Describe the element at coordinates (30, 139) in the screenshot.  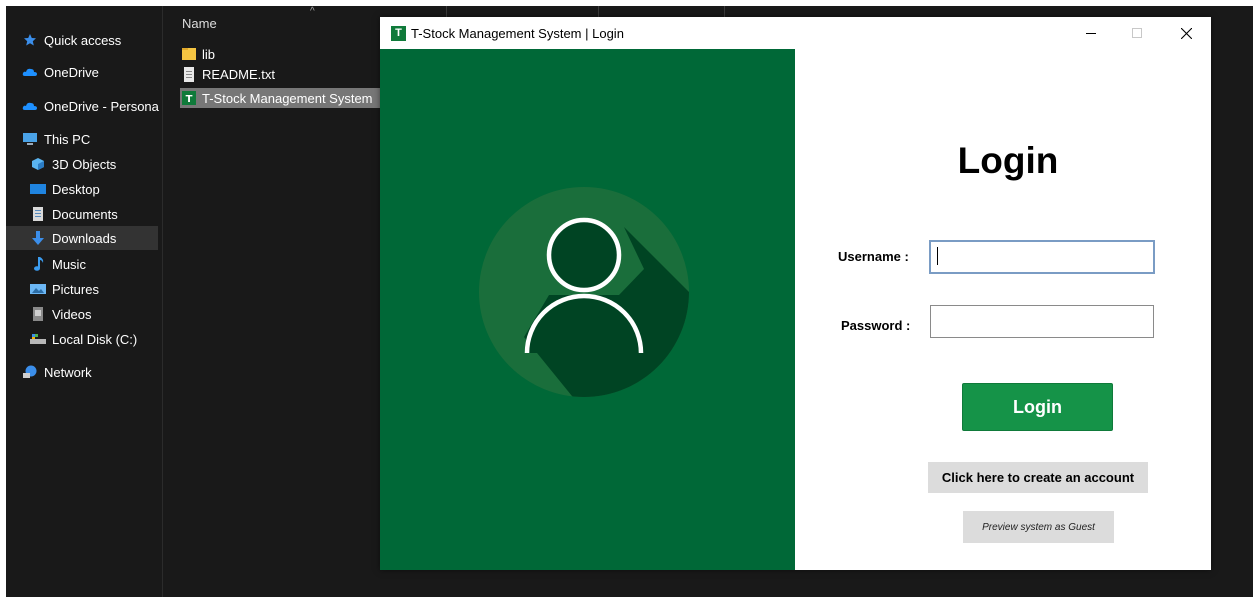
I see `computer-icon` at that location.